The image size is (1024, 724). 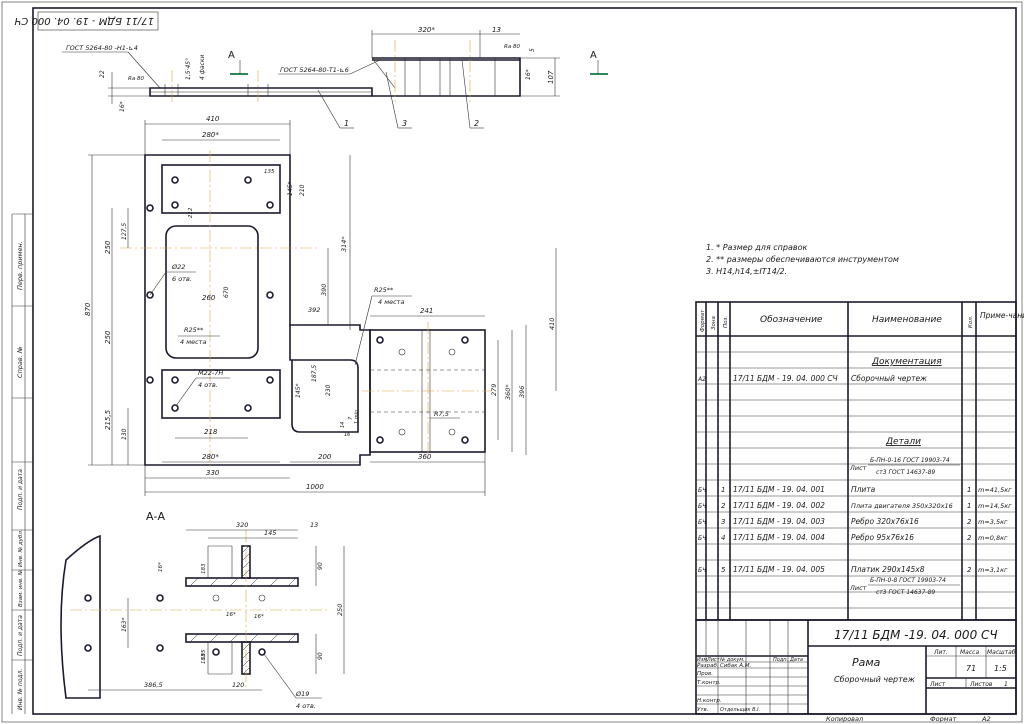 What do you see at coordinates (340, 610) in the screenshot?
I see `sec-dim-250: 250` at bounding box center [340, 610].